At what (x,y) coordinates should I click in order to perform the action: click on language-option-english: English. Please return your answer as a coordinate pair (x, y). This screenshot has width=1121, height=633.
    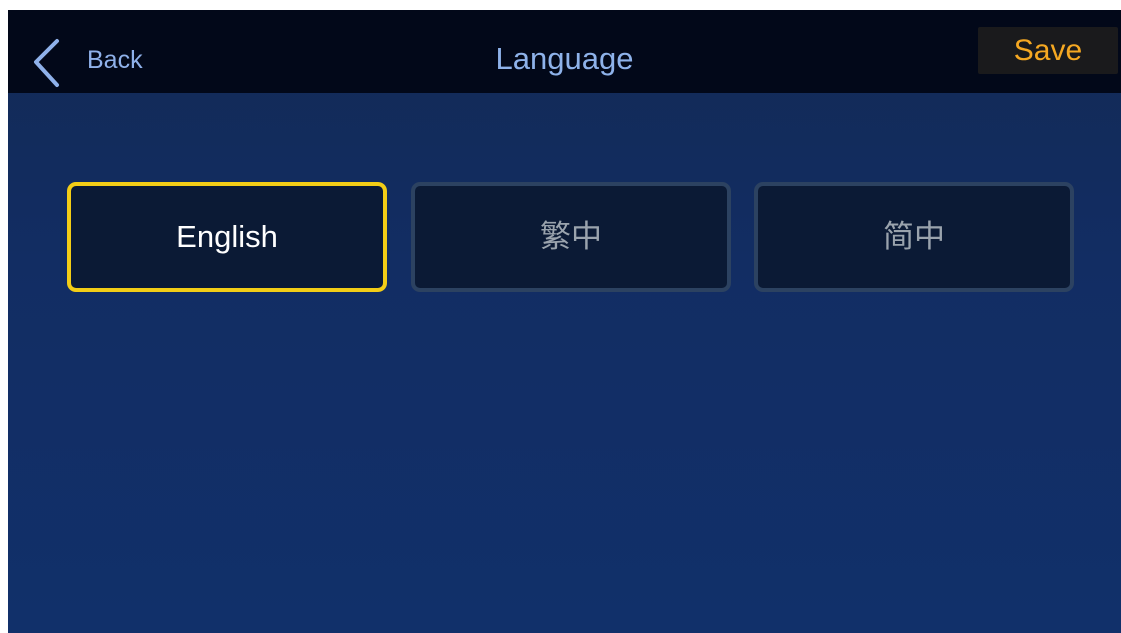
    Looking at the image, I should click on (227, 237).